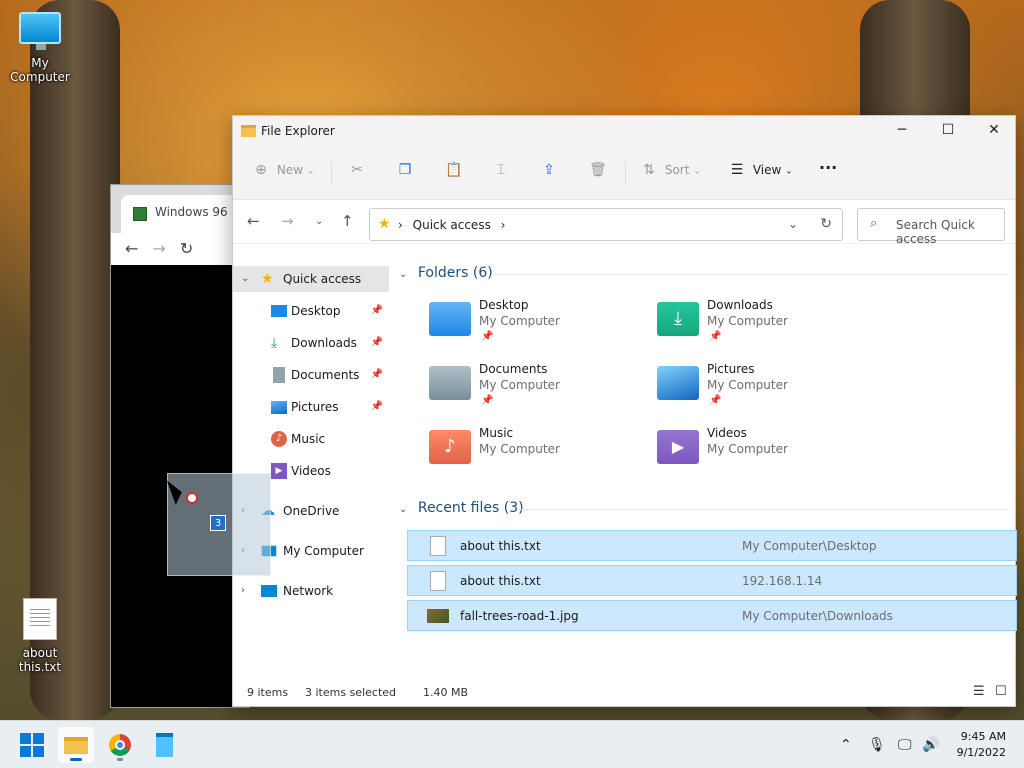 The width and height of the screenshot is (1024, 768). What do you see at coordinates (877, 745) in the screenshot?
I see `microphone-icon: 🎙` at bounding box center [877, 745].